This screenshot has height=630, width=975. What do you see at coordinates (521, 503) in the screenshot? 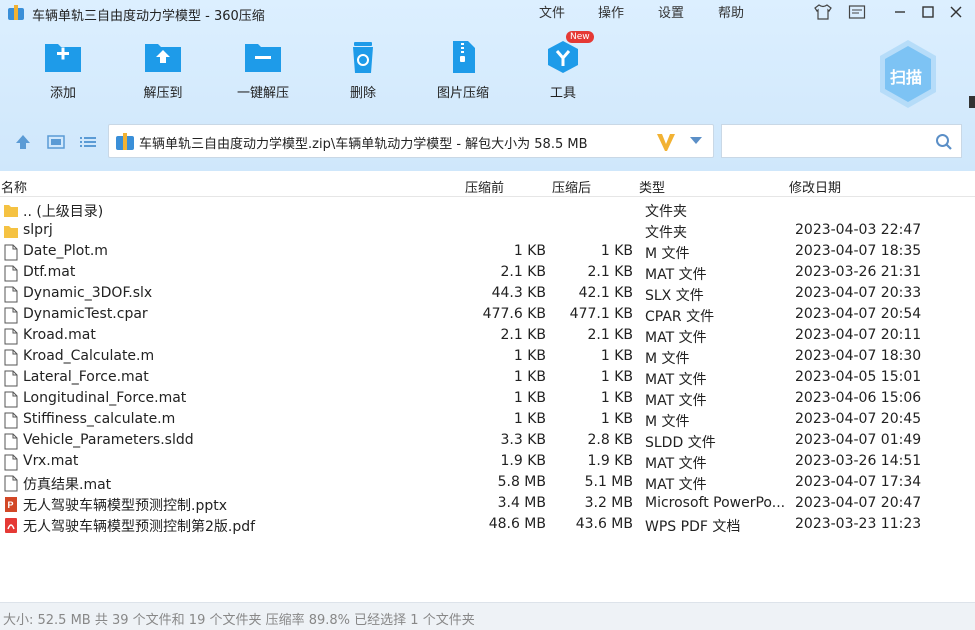
I see `size-before: 3.4 MB` at bounding box center [521, 503].